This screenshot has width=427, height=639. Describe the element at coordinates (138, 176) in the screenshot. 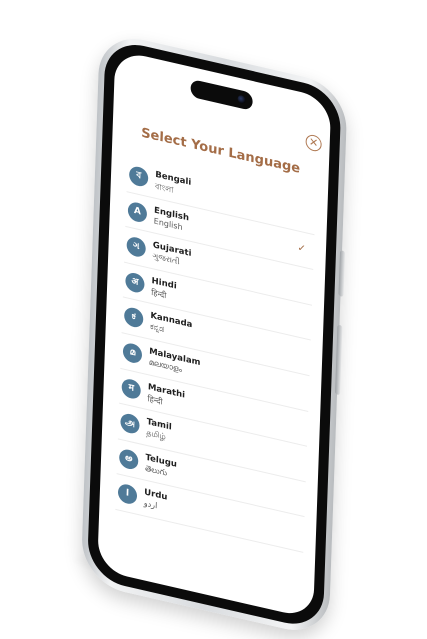

I see `bengali-letter-icon: ব` at that location.